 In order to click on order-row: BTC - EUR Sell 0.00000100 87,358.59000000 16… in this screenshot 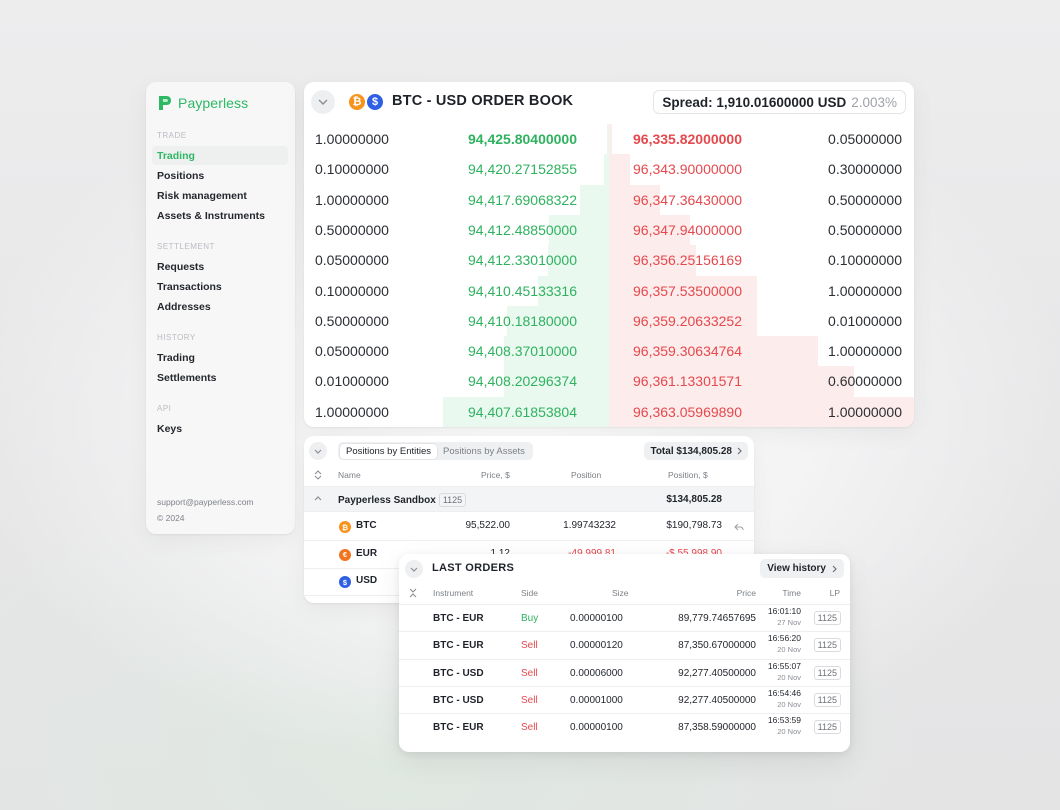, I will do `click(624, 726)`.